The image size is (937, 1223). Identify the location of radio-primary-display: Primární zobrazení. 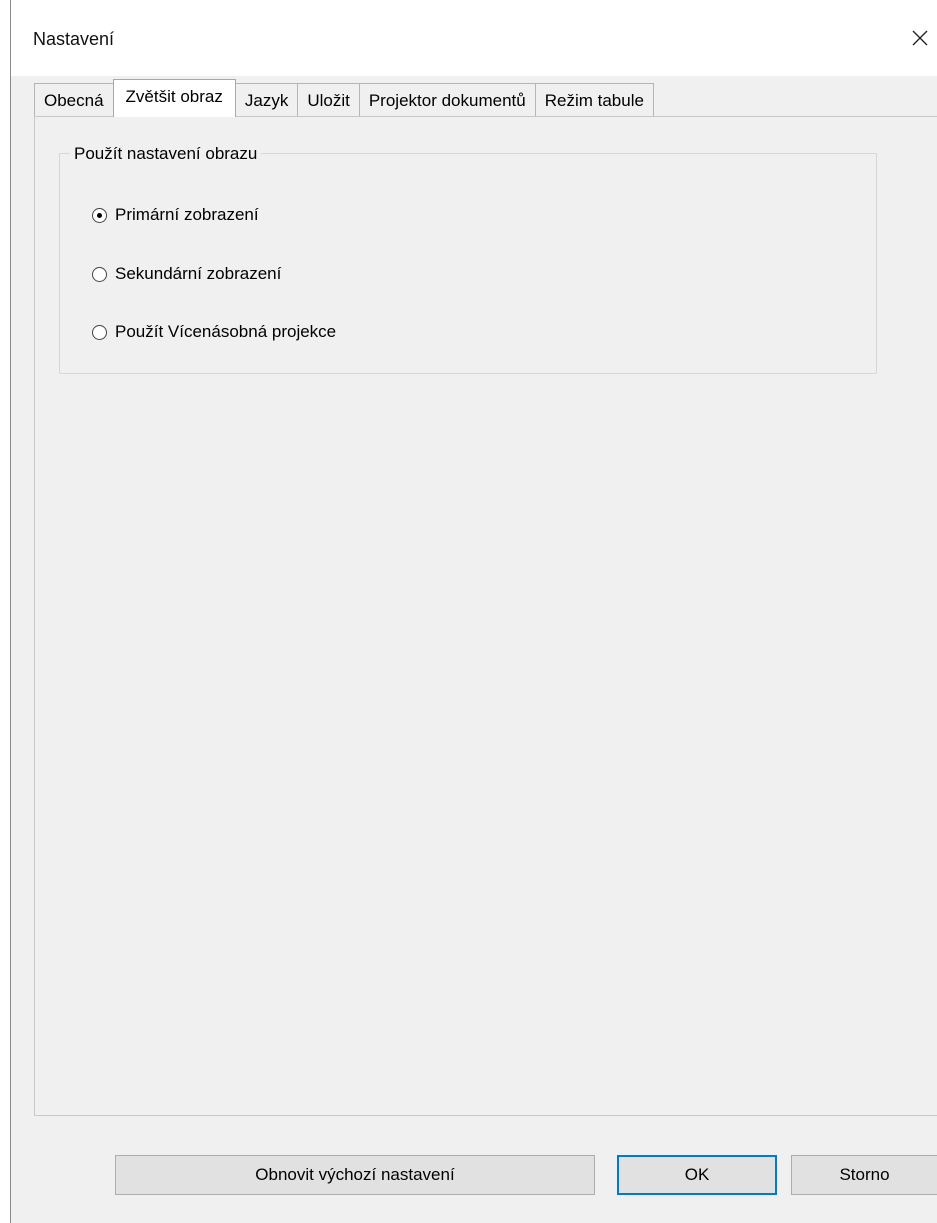
(175, 215).